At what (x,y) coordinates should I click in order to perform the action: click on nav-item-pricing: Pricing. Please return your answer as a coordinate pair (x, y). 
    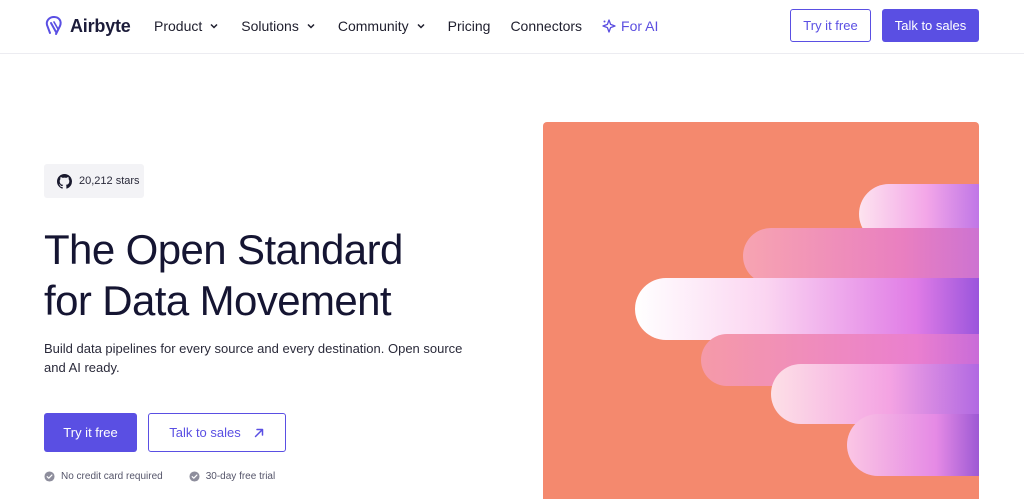
    Looking at the image, I should click on (469, 26).